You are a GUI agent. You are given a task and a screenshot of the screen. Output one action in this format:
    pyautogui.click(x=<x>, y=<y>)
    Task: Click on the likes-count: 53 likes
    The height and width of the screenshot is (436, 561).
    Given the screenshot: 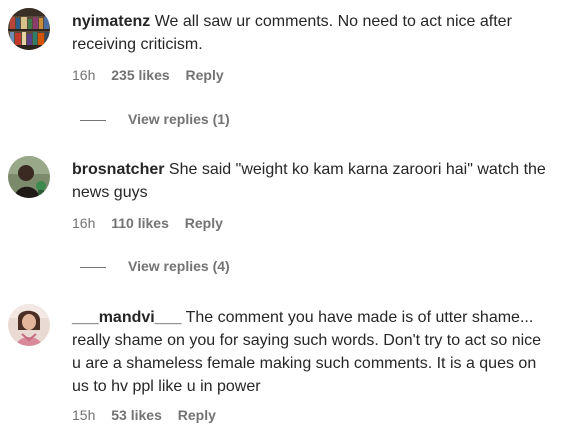 What is the action you would take?
    pyautogui.click(x=136, y=415)
    